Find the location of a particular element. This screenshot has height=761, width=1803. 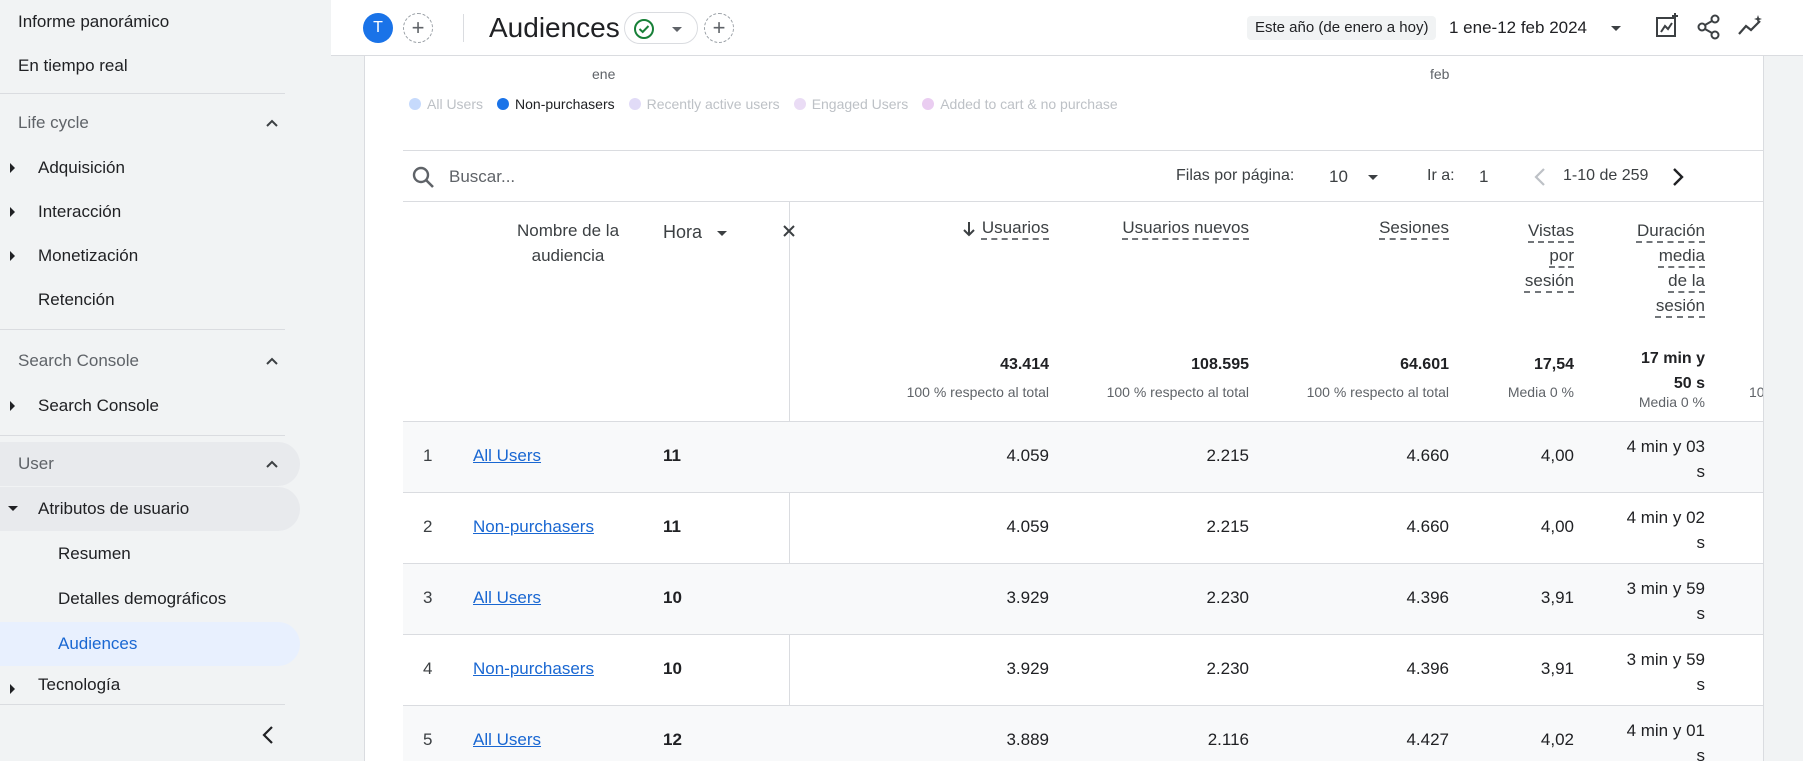

next-page-icon is located at coordinates (1678, 177).